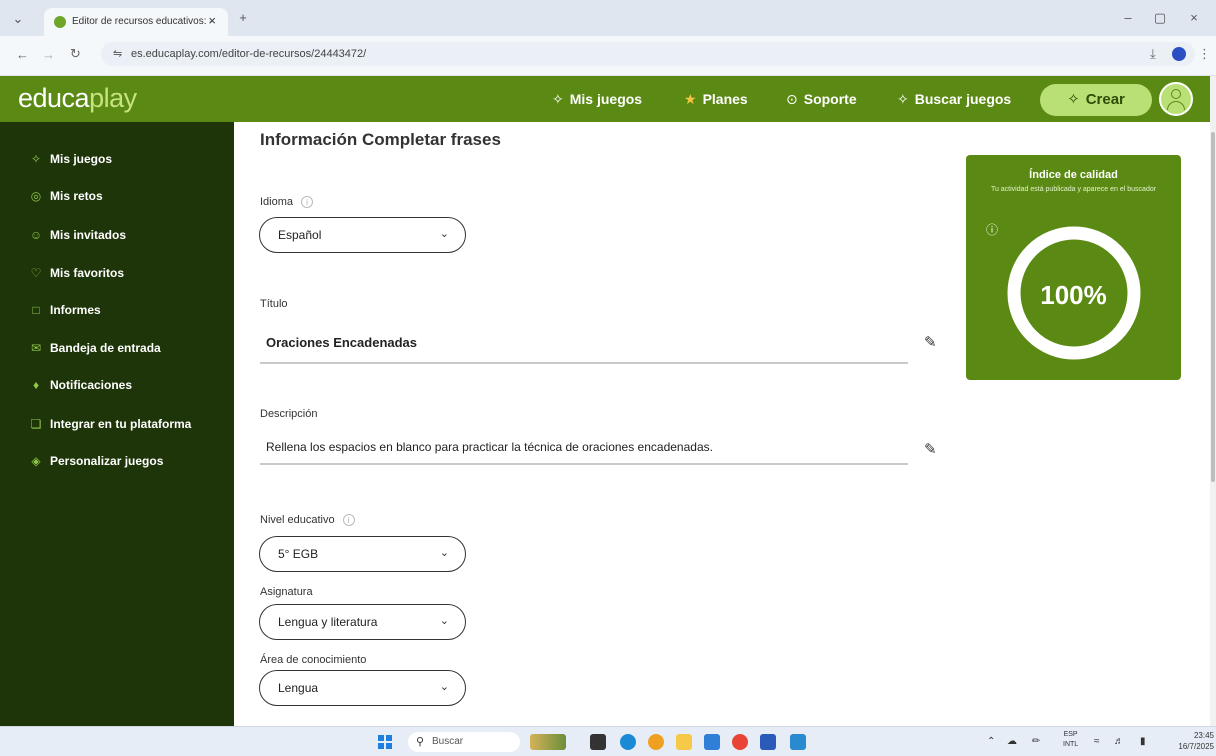  Describe the element at coordinates (656, 742) in the screenshot. I see `copilot-icon` at that location.